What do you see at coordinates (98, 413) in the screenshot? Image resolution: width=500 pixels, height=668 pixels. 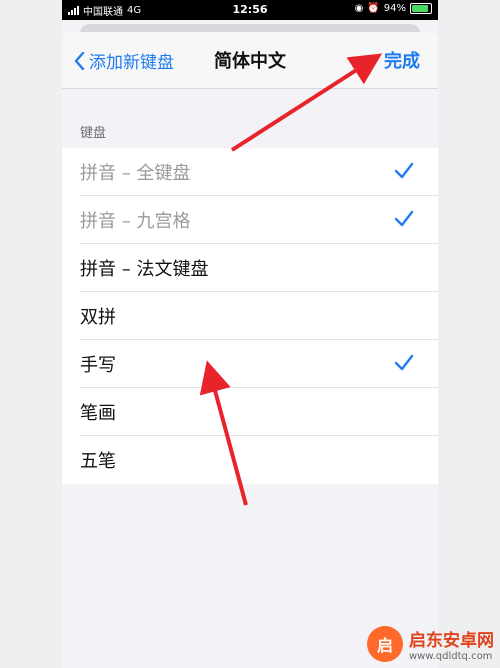 I see `keyboard-label: 笔画` at bounding box center [98, 413].